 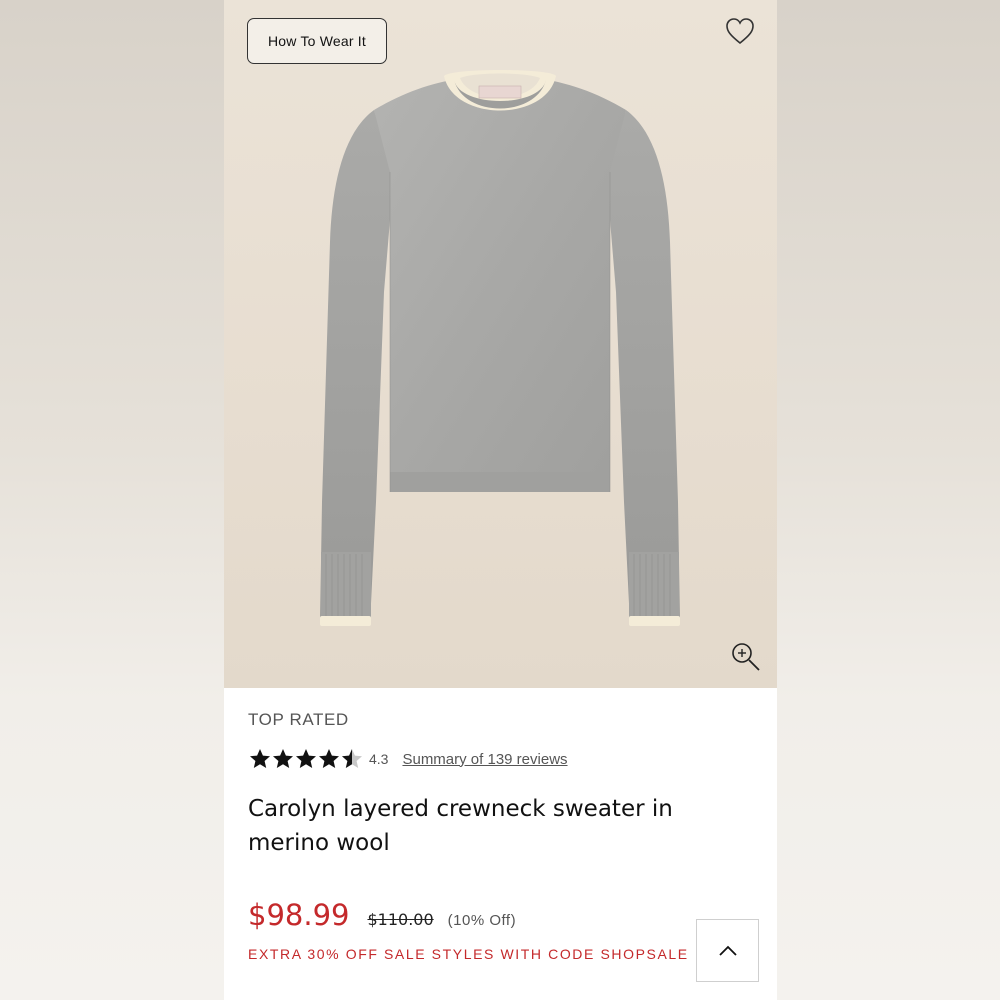 I want to click on partial-star-icon, so click(x=352, y=758).